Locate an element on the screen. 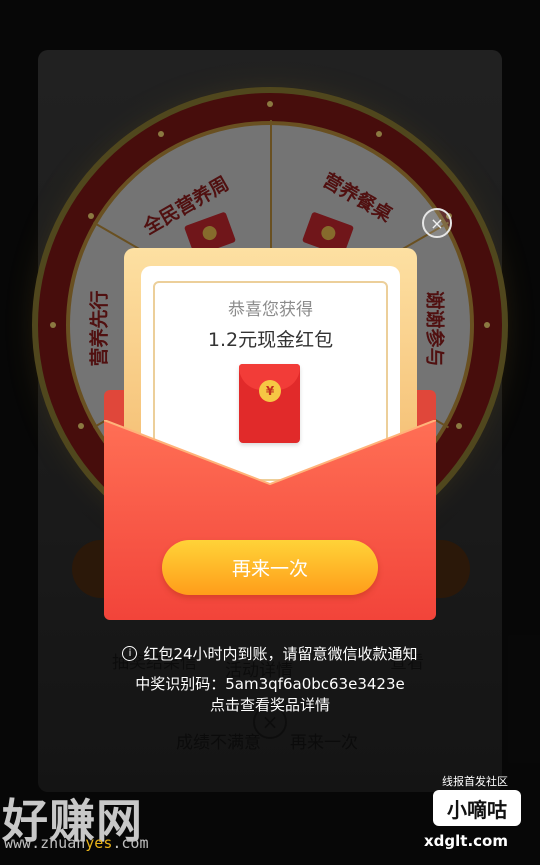  prize-code: 中奖识别码：5am3qf6a0bc63e3423e is located at coordinates (270, 684).